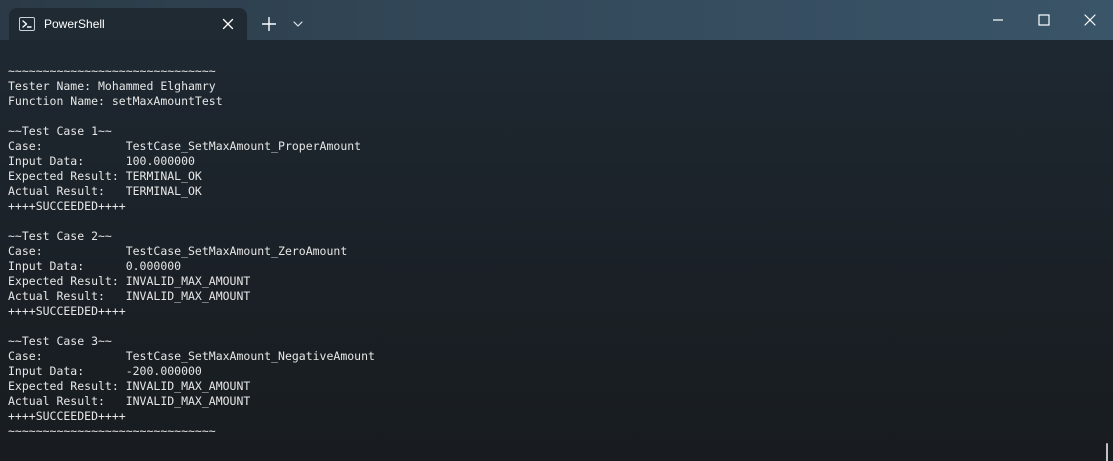 This screenshot has height=461, width=1113. I want to click on tab-powershell: PowerShell, so click(128, 24).